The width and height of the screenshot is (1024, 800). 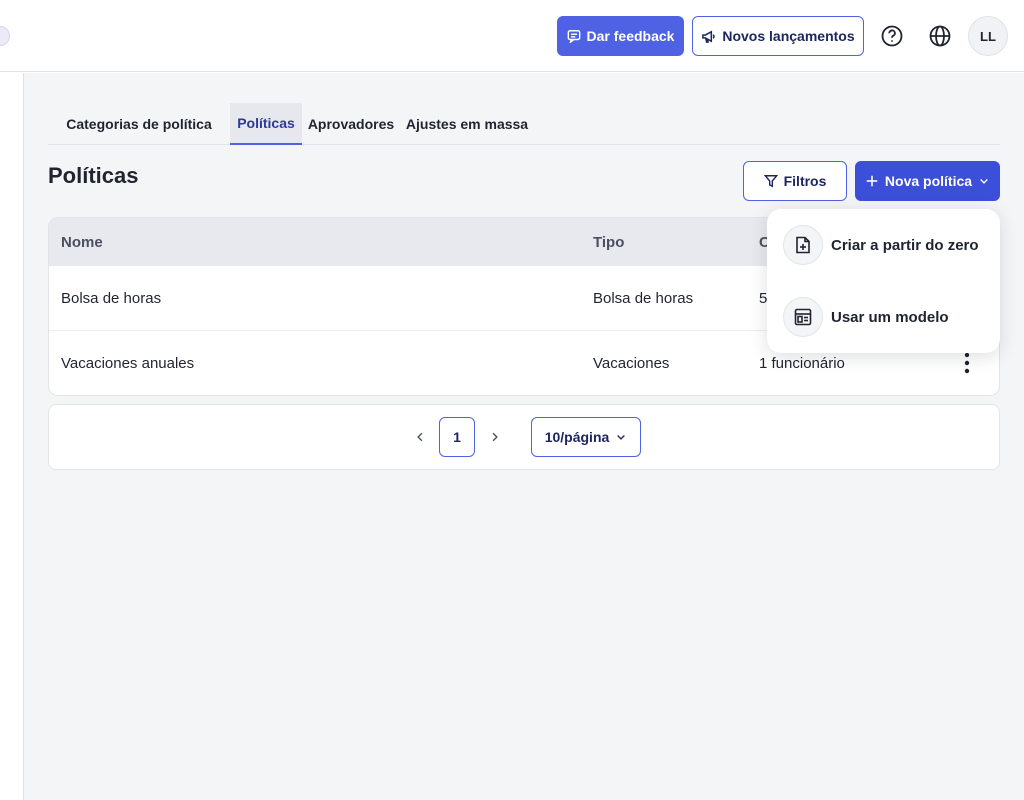 What do you see at coordinates (5, 36) in the screenshot?
I see `collapsed-menu-toggle` at bounding box center [5, 36].